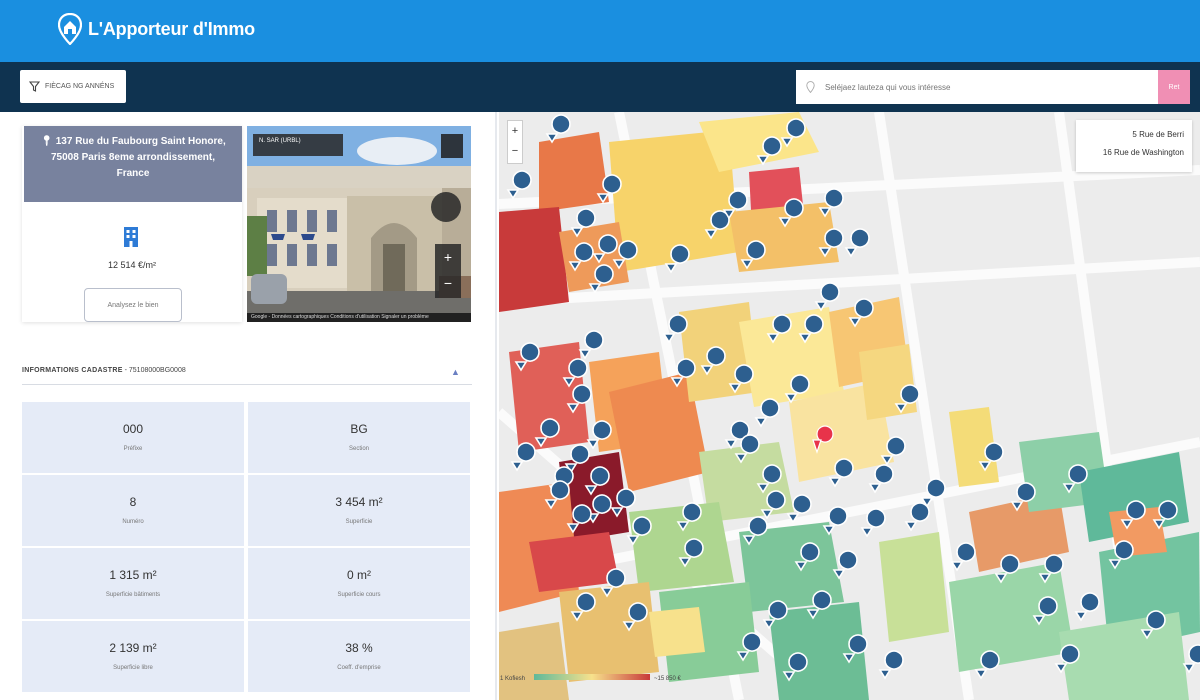 The height and width of the screenshot is (700, 1200). Describe the element at coordinates (1158, 134) in the screenshot. I see `street-label: 5 Rue de Berri` at that location.